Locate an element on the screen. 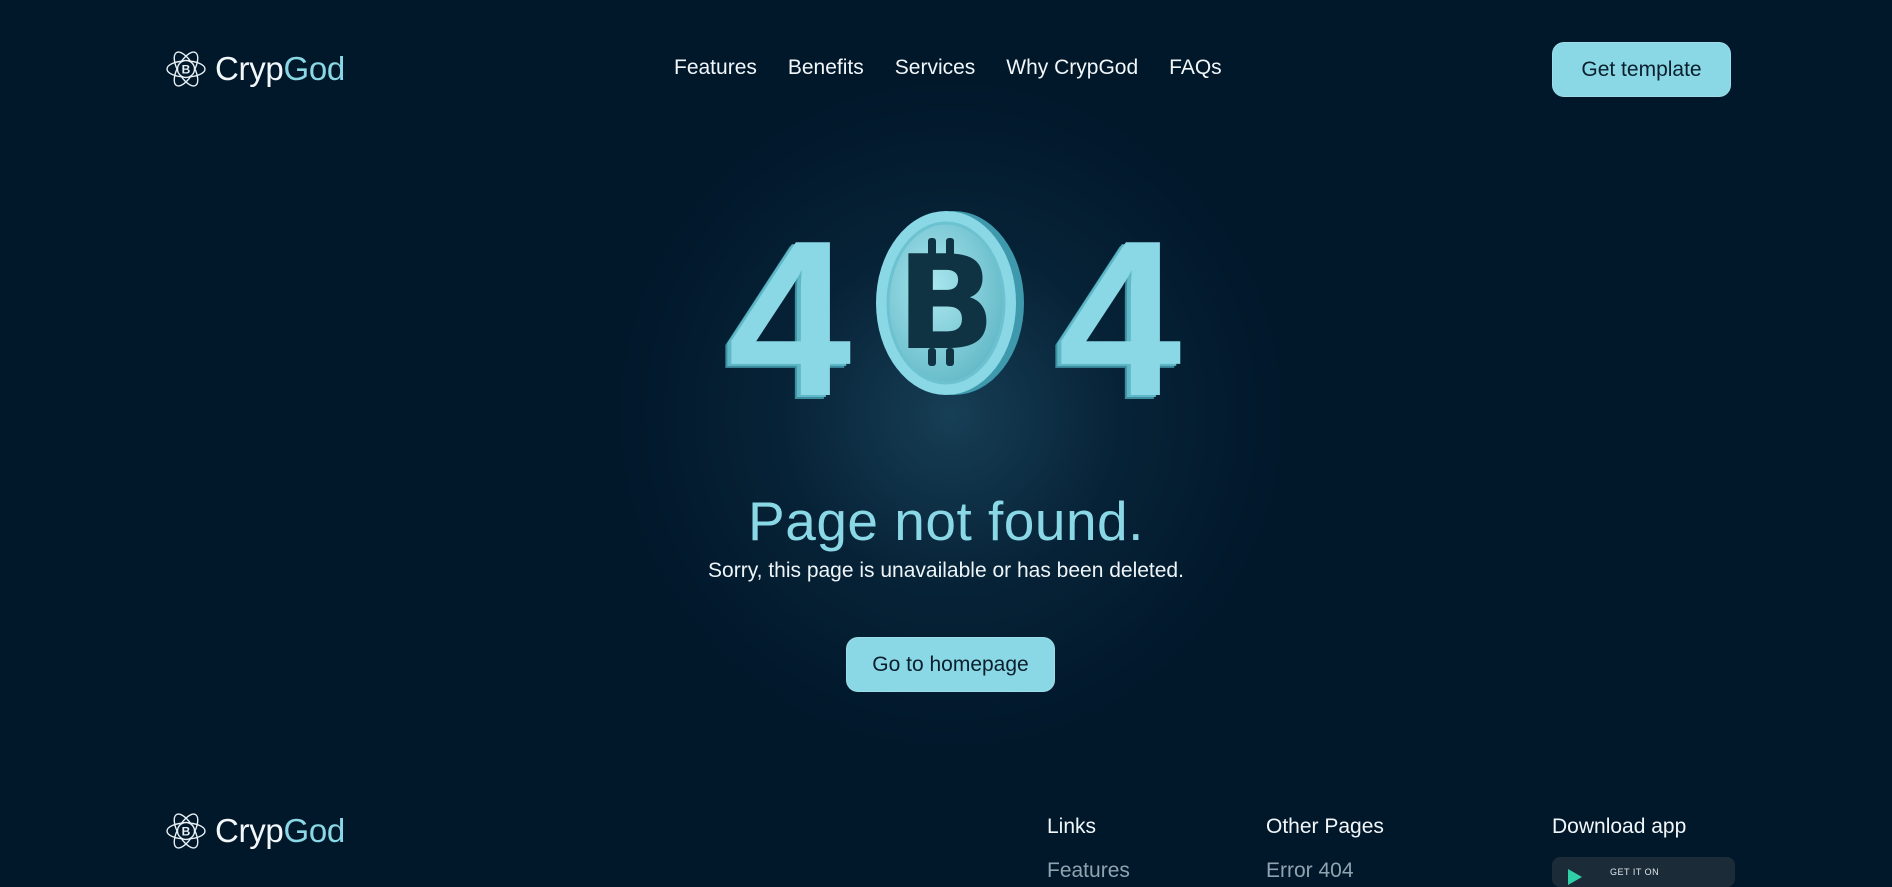  nav-faqs: FAQs is located at coordinates (1195, 68).